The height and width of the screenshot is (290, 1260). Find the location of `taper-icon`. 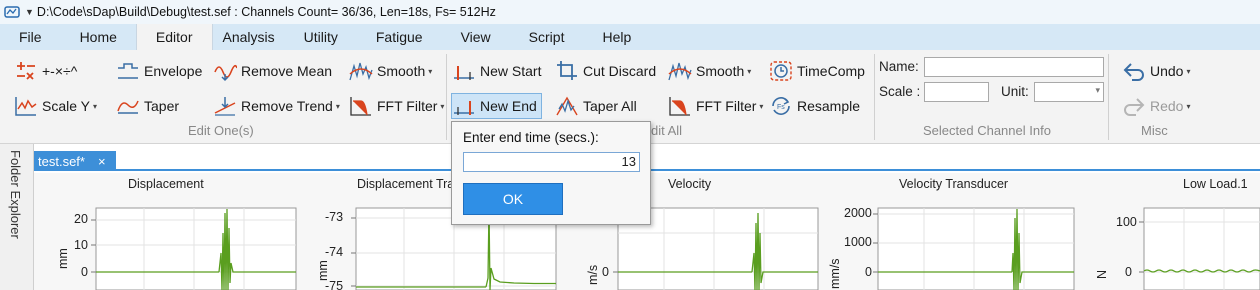

taper-icon is located at coordinates (128, 107).